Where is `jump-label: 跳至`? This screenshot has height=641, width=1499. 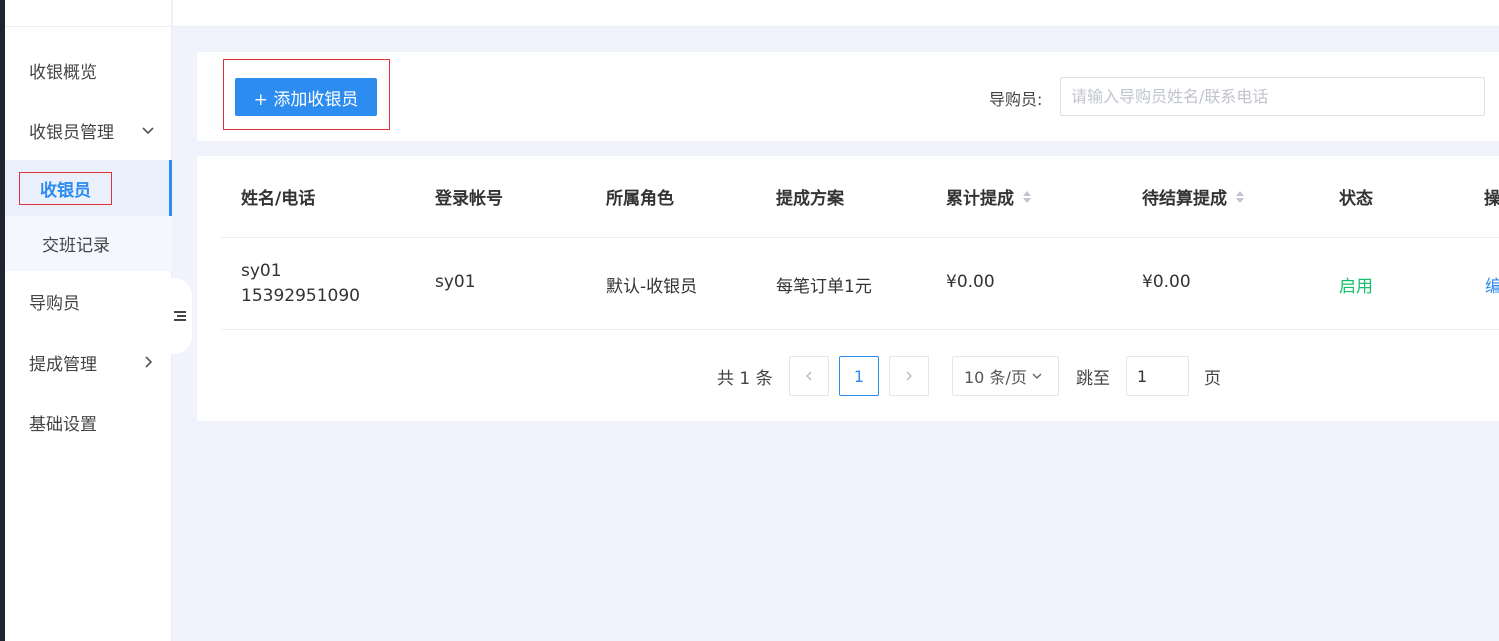
jump-label: 跳至 is located at coordinates (1093, 379).